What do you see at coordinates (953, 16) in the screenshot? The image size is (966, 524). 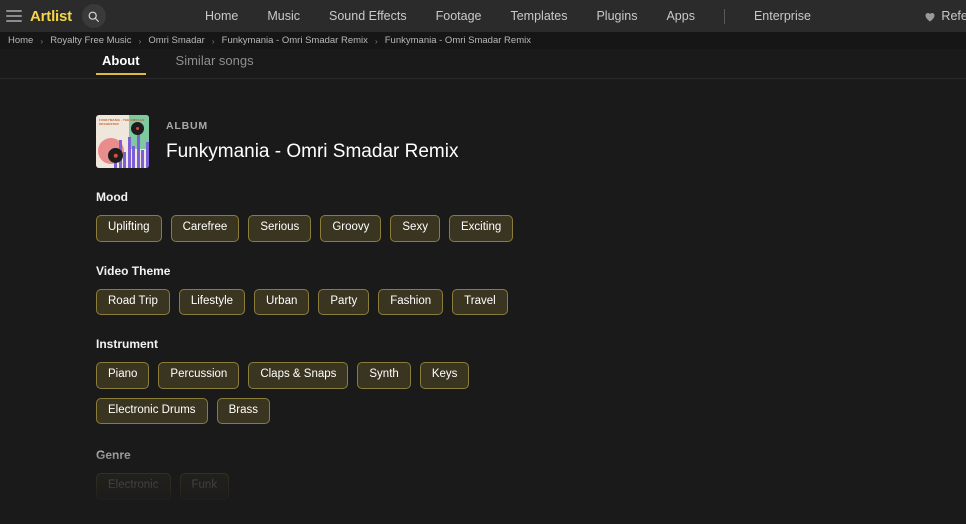 I see `refer-label: Refer` at bounding box center [953, 16].